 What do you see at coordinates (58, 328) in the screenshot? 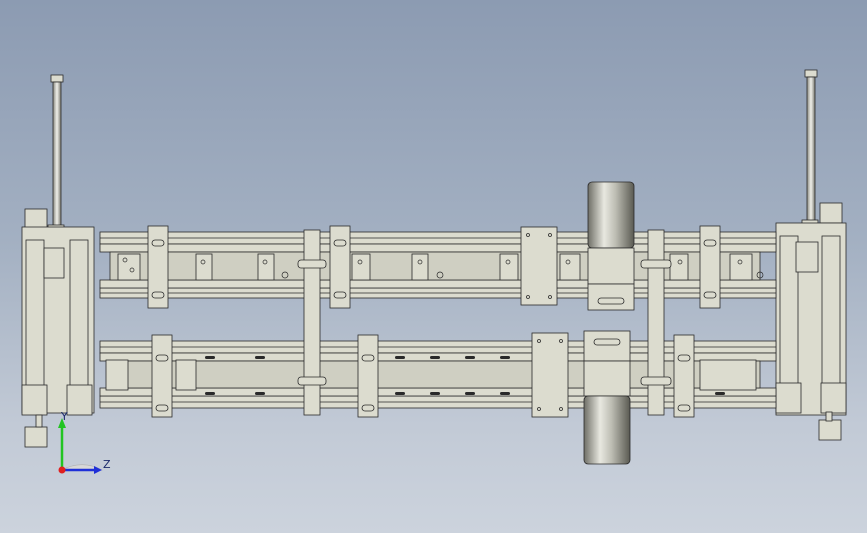
I see `left-side-frame` at bounding box center [58, 328].